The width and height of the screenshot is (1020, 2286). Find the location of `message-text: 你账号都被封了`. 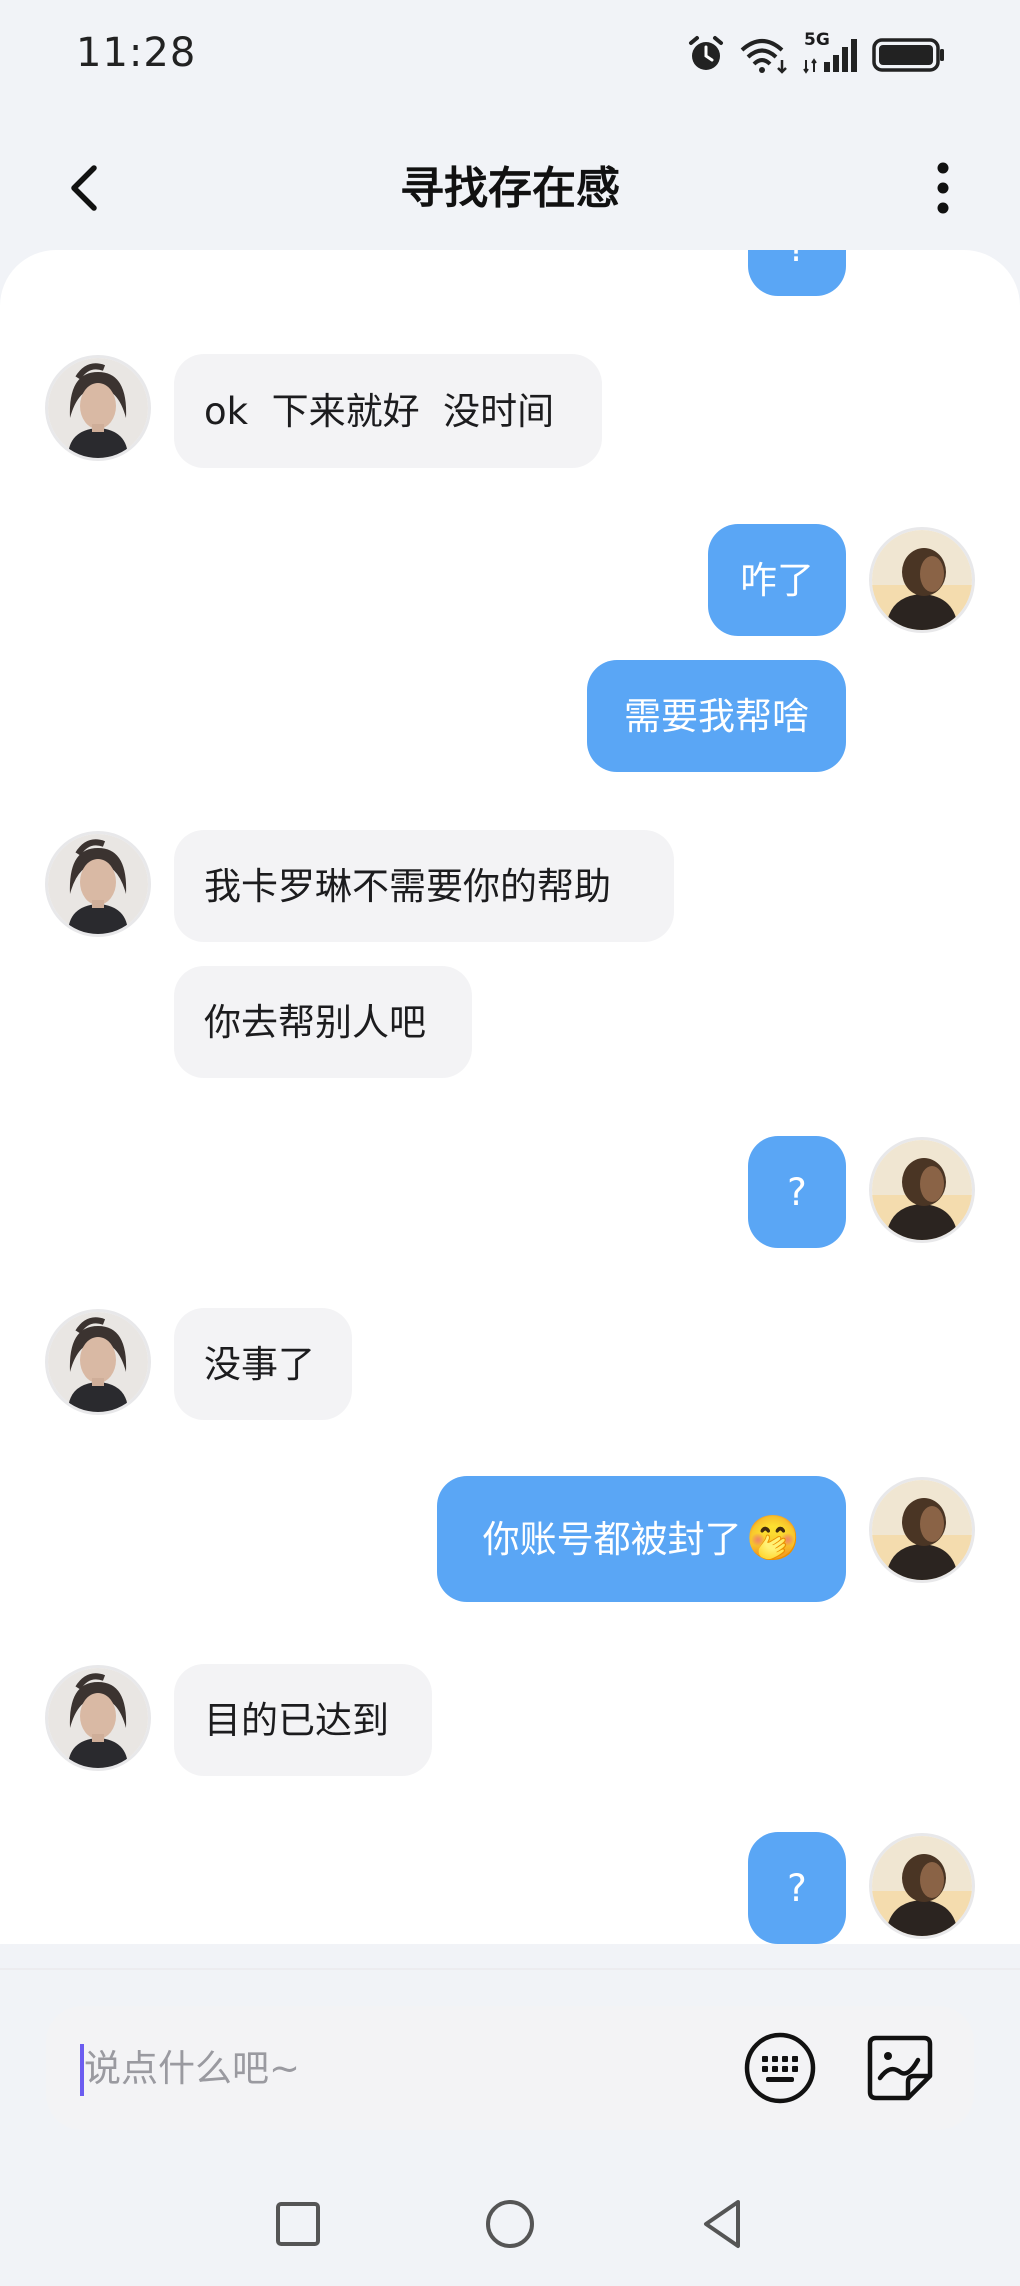

message-text: 你账号都被封了 is located at coordinates (612, 1539).